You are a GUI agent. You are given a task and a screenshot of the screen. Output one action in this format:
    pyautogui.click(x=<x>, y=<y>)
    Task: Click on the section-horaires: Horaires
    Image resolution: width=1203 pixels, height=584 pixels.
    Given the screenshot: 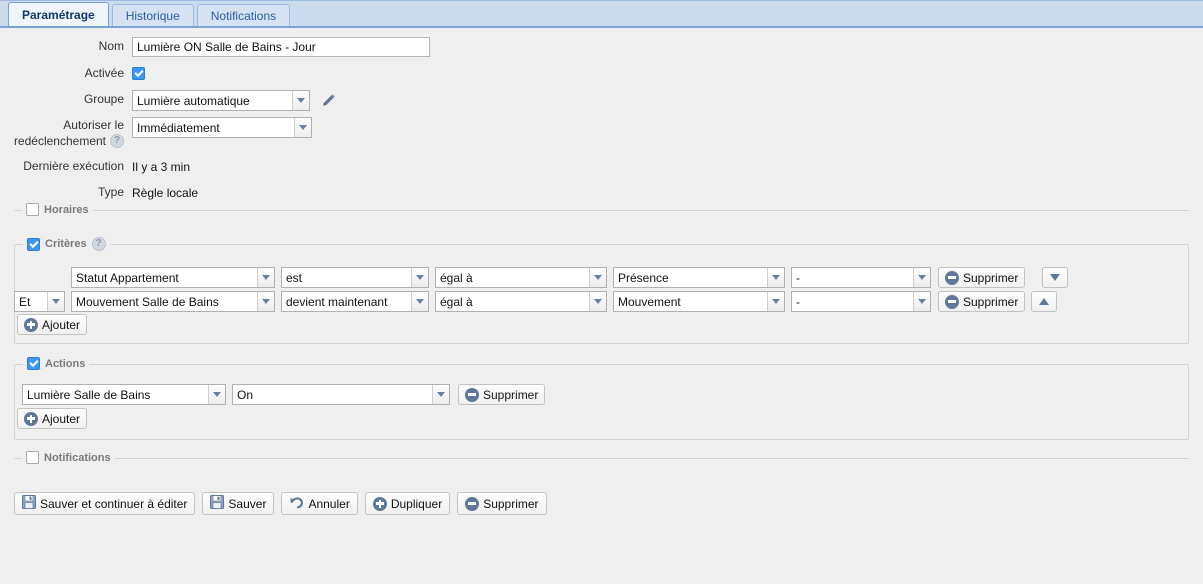 What is the action you would take?
    pyautogui.click(x=601, y=209)
    